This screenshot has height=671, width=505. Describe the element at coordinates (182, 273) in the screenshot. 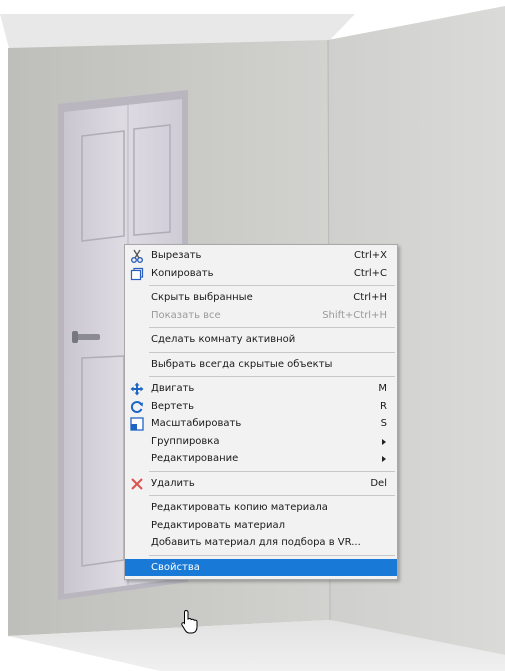

I see `menu-item-label: Копировать` at that location.